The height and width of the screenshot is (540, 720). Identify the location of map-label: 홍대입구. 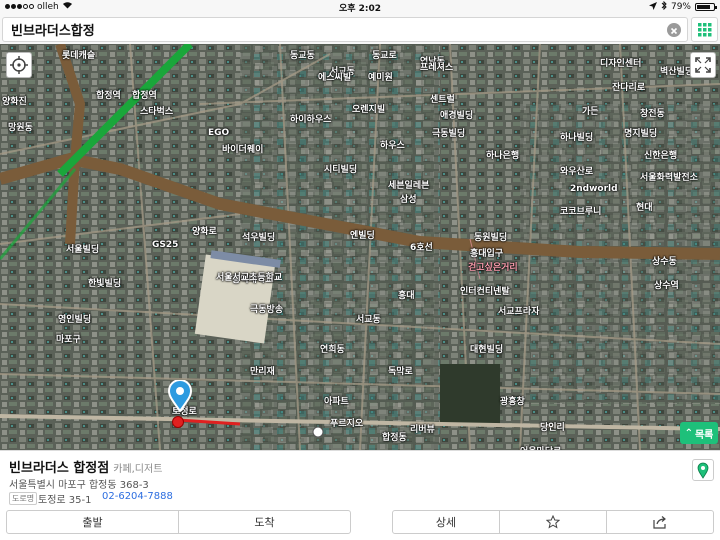
(487, 254).